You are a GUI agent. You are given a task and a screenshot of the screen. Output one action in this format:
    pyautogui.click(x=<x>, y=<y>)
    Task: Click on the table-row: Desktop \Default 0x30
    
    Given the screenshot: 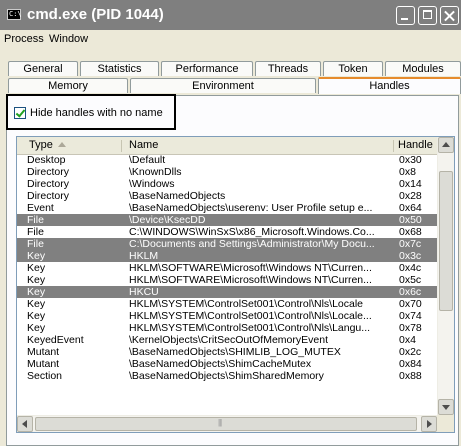 What is the action you would take?
    pyautogui.click(x=227, y=160)
    